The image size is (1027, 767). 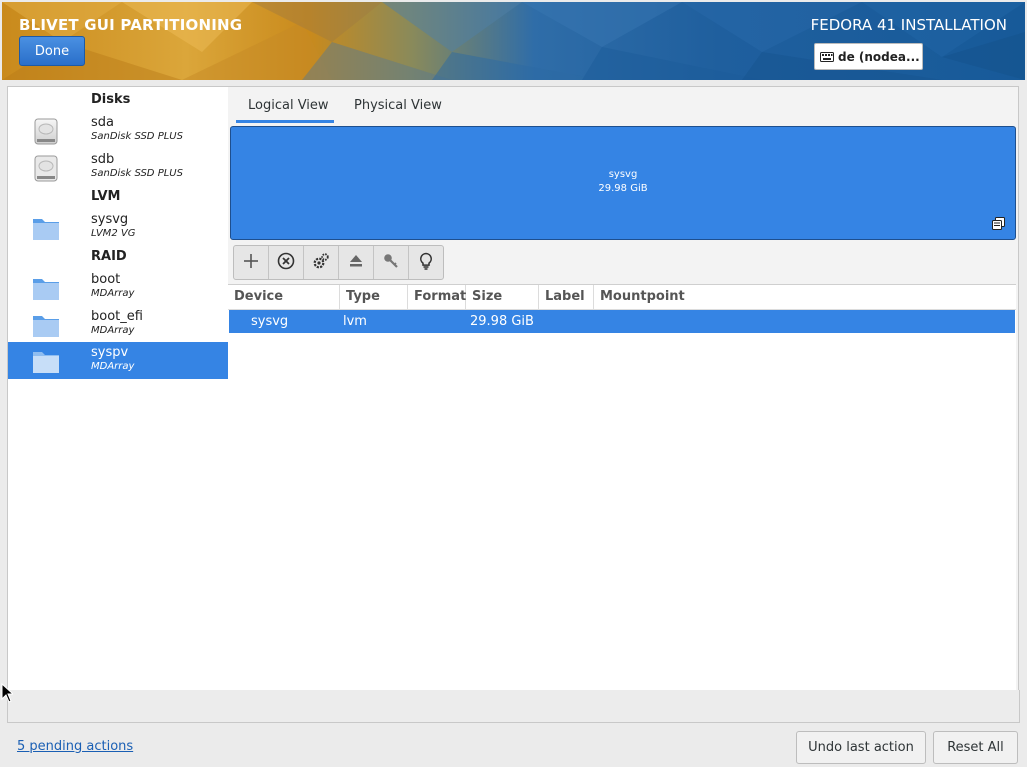 What do you see at coordinates (288, 105) in the screenshot?
I see `tab-logical-view: Logical View` at bounding box center [288, 105].